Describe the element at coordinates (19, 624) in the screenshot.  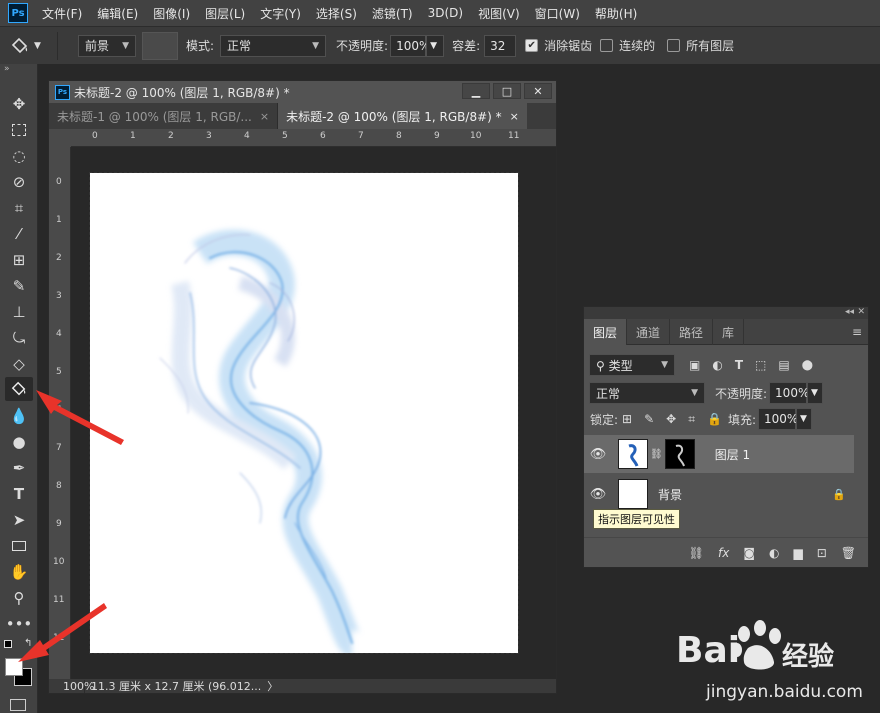
I see `more-tools-icon: •••` at that location.